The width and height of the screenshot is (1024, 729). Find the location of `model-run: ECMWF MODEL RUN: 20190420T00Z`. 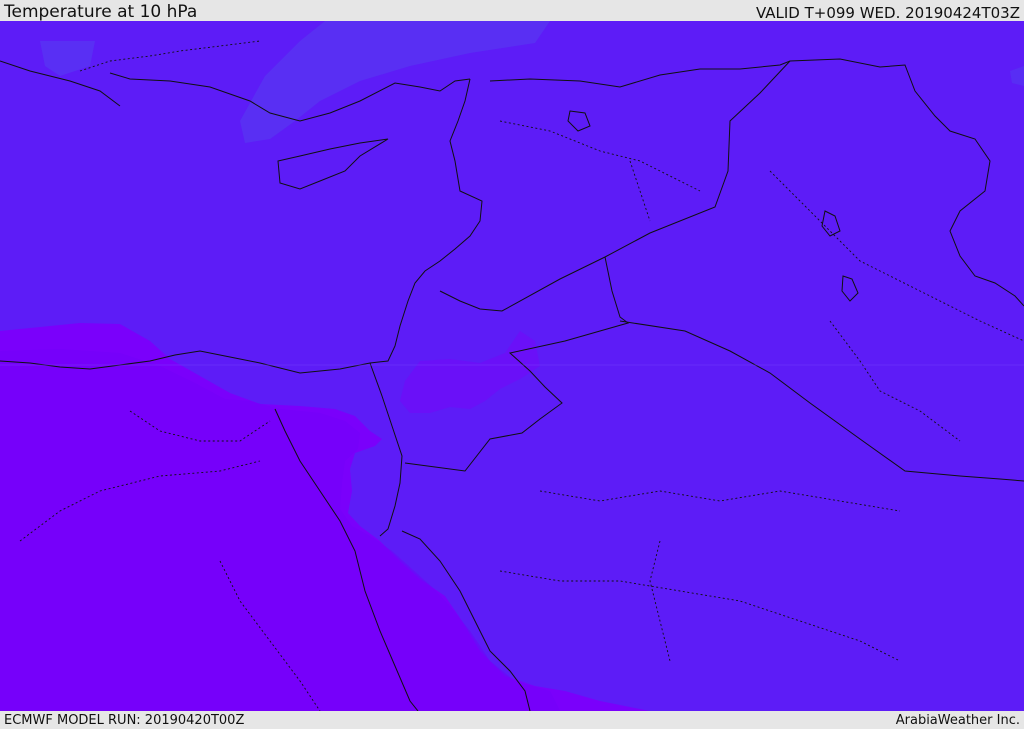

model-run: ECMWF MODEL RUN: 20190420T00Z is located at coordinates (124, 720).